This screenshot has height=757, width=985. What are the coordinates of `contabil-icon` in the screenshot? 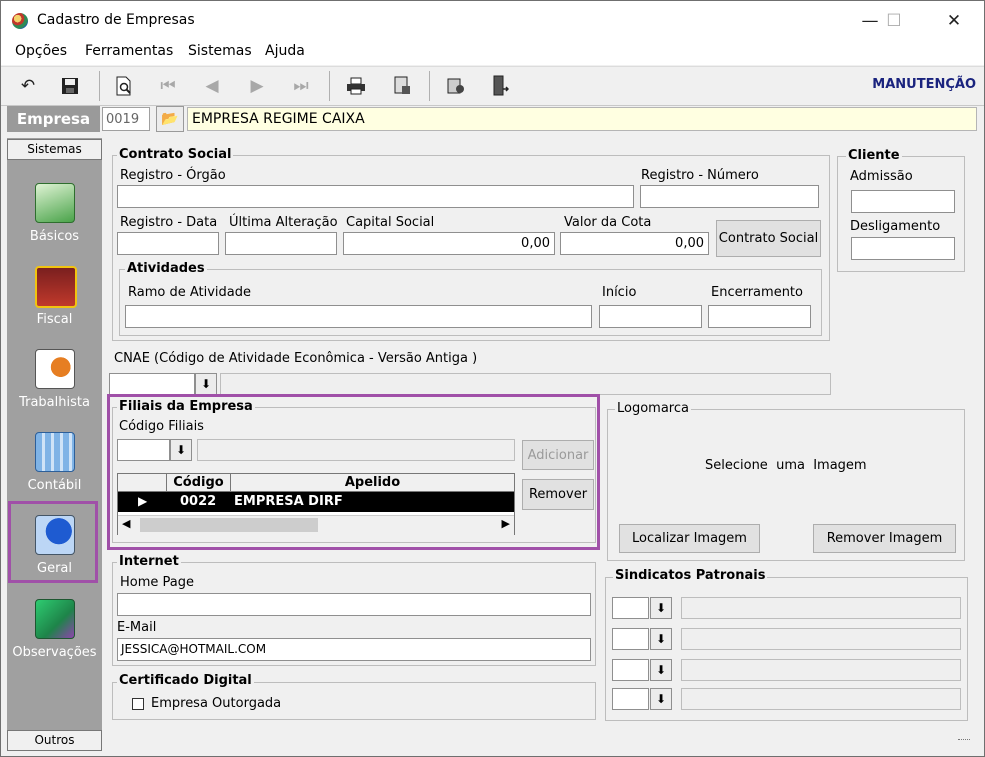 It's located at (55, 452).